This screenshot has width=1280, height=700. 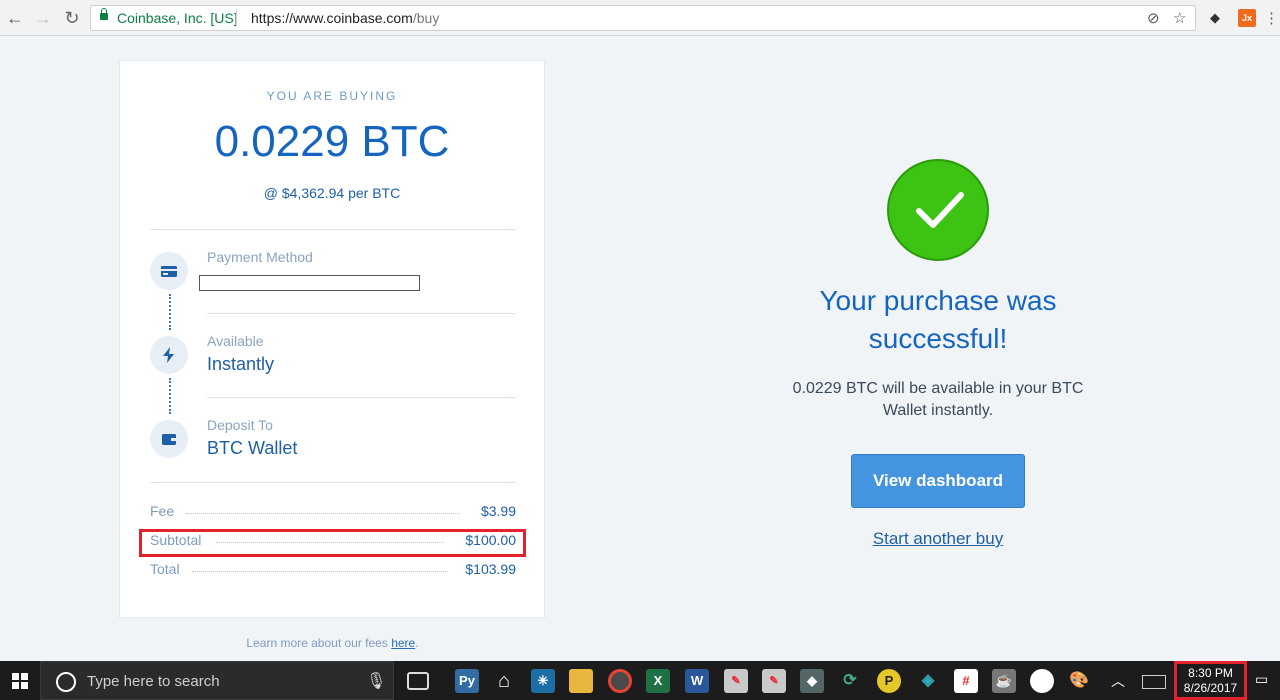 What do you see at coordinates (498, 511) in the screenshot?
I see `fee-value: $3.99` at bounding box center [498, 511].